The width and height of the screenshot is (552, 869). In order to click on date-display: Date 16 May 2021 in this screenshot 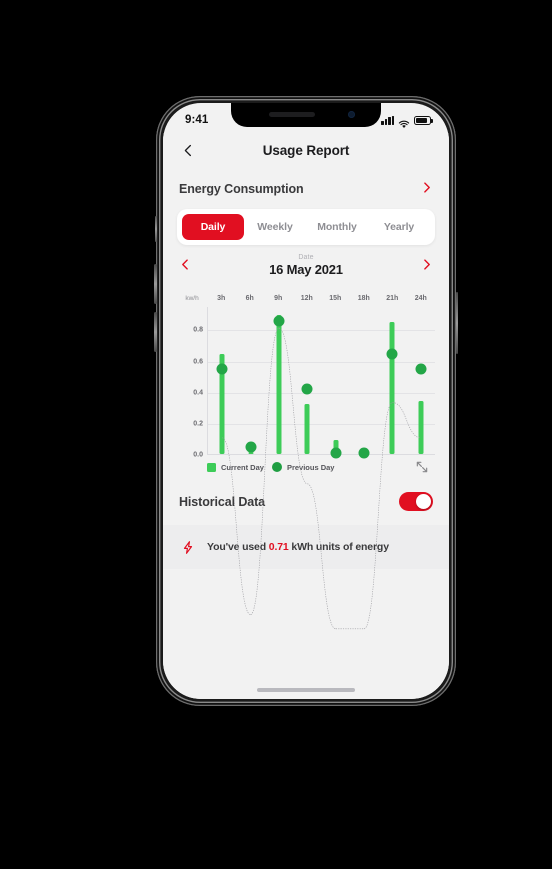, I will do `click(306, 265)`.